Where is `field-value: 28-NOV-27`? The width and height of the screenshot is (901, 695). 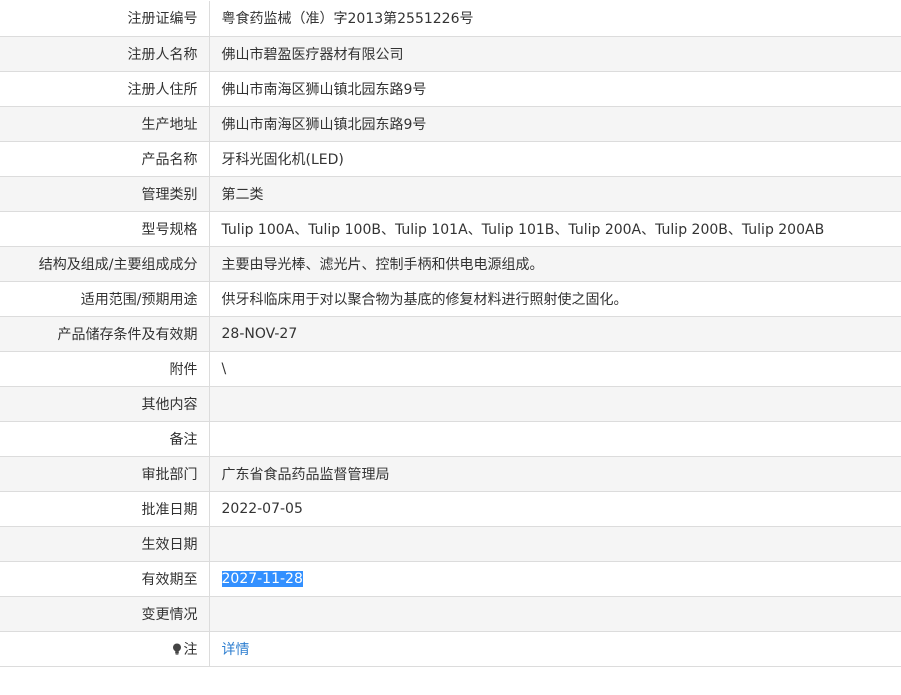 field-value: 28-NOV-27 is located at coordinates (555, 333).